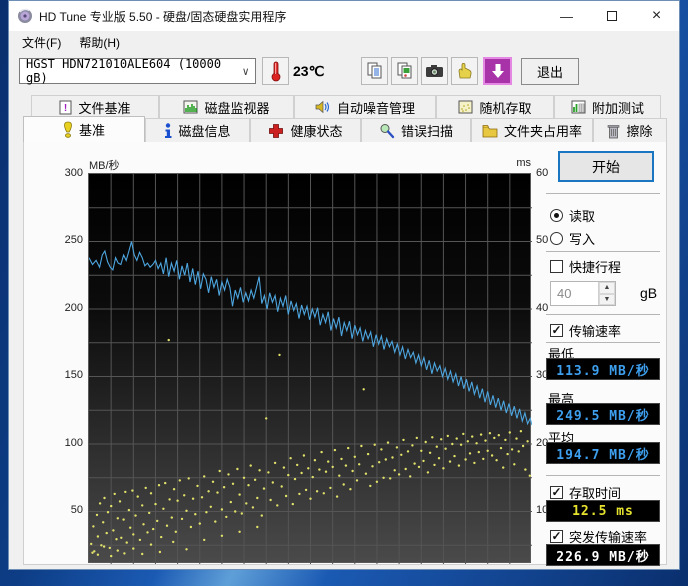 Image resolution: width=688 pixels, height=586 pixels. What do you see at coordinates (595, 267) in the screenshot?
I see `short-stroke-label: 快捷行程` at bounding box center [595, 267].